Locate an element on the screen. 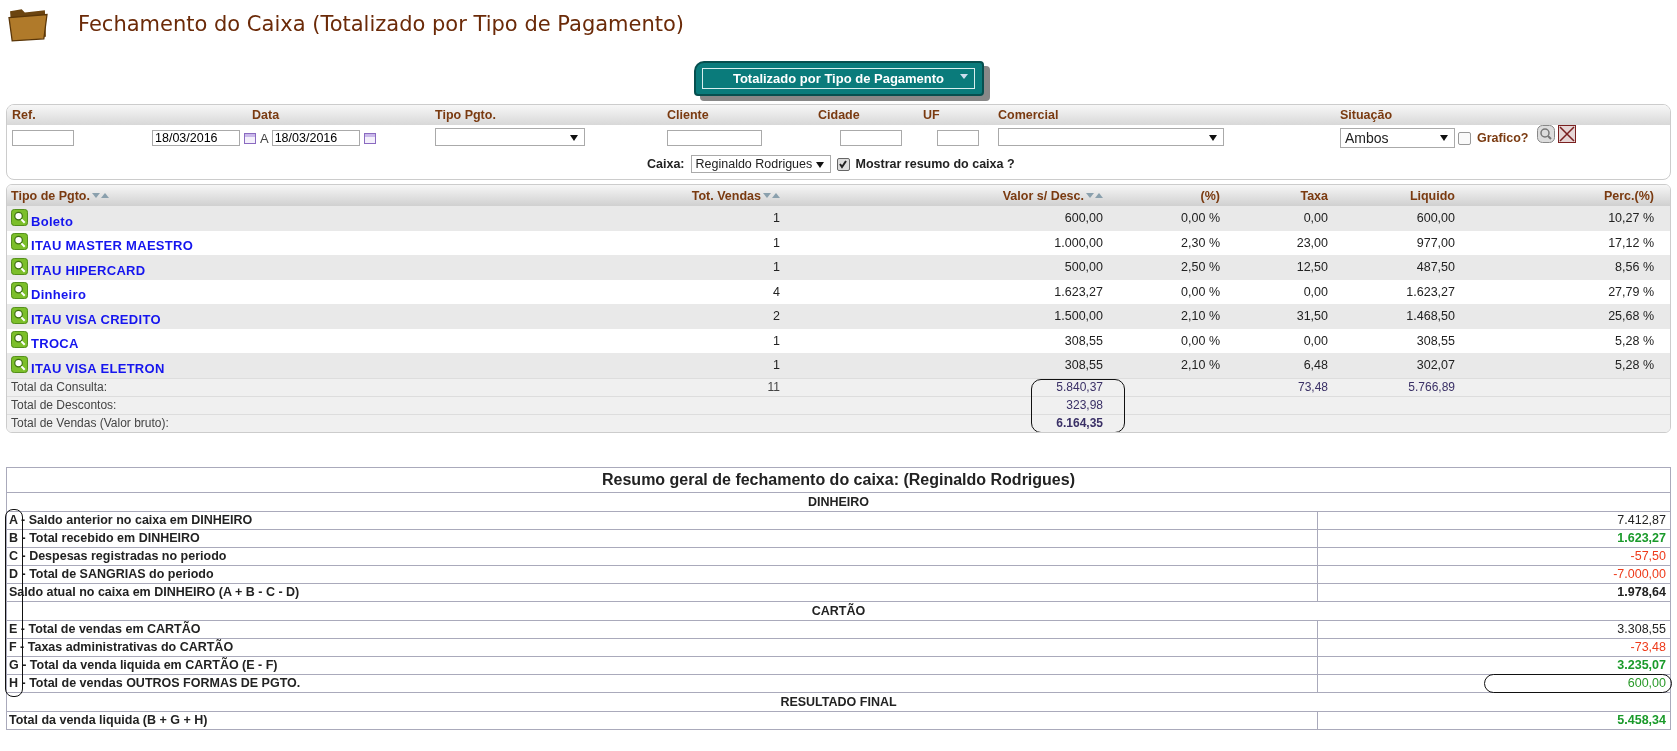 The image size is (1677, 751). table-cell: 1.468,50 is located at coordinates (1430, 316).